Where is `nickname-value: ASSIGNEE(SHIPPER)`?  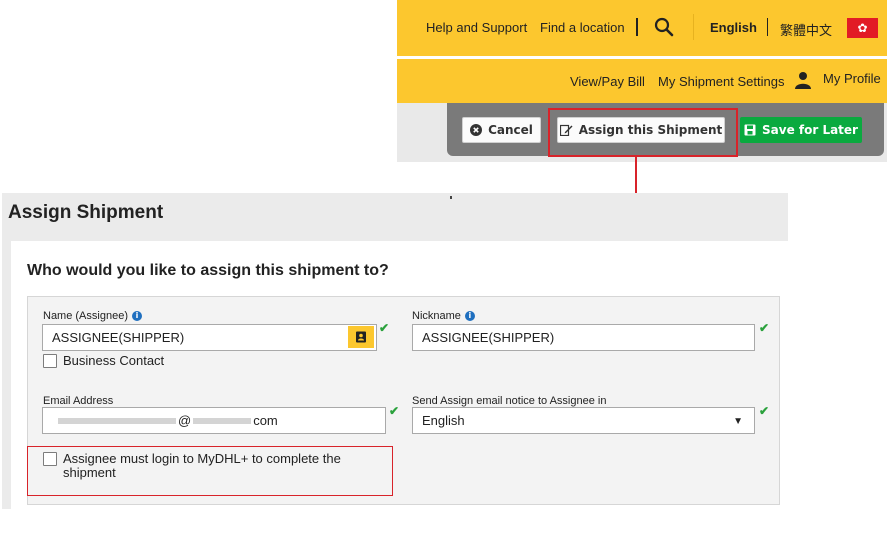
nickname-value: ASSIGNEE(SHIPPER) is located at coordinates (488, 337).